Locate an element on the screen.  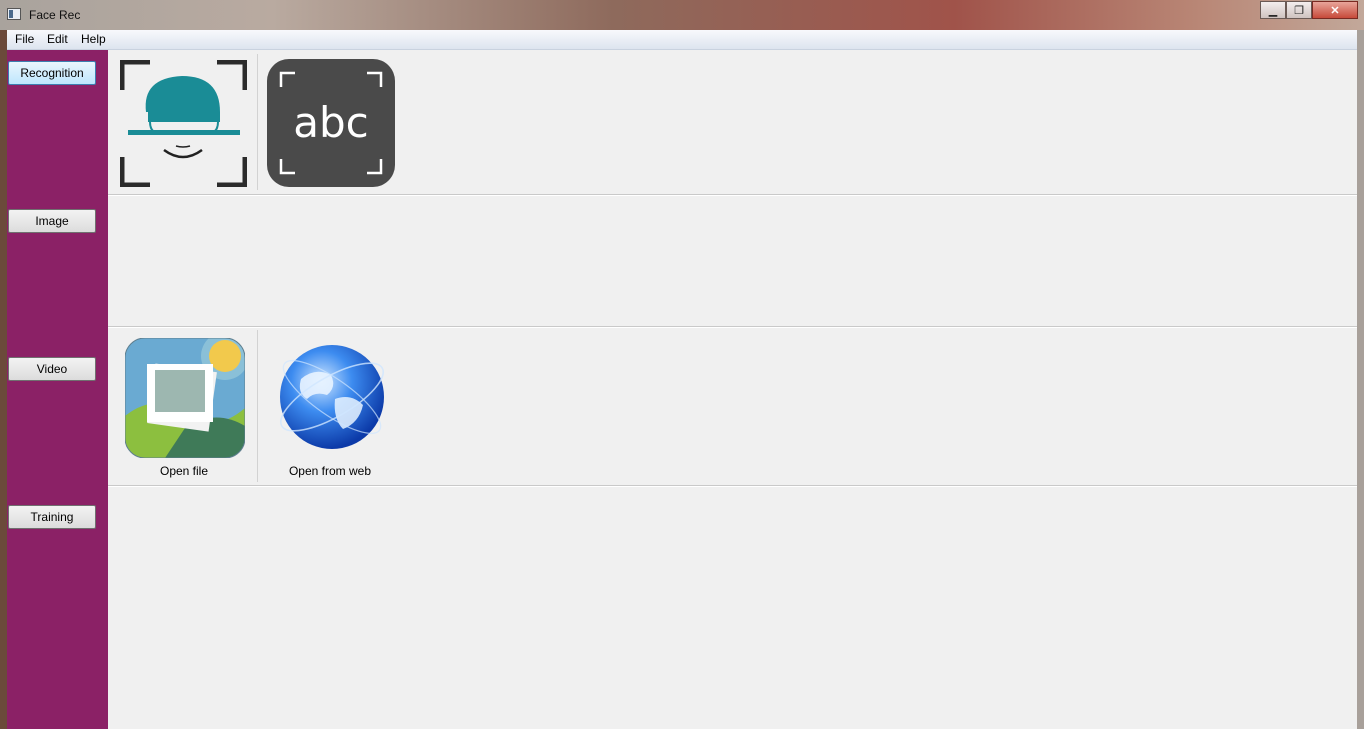
window-title: Face Rec is located at coordinates (55, 15).